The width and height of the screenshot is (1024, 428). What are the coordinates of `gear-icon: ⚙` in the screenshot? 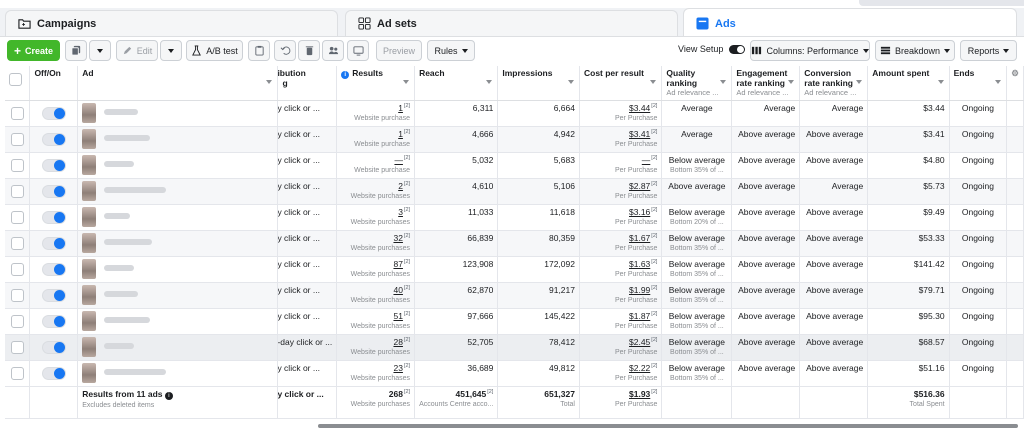 It's located at (1015, 73).